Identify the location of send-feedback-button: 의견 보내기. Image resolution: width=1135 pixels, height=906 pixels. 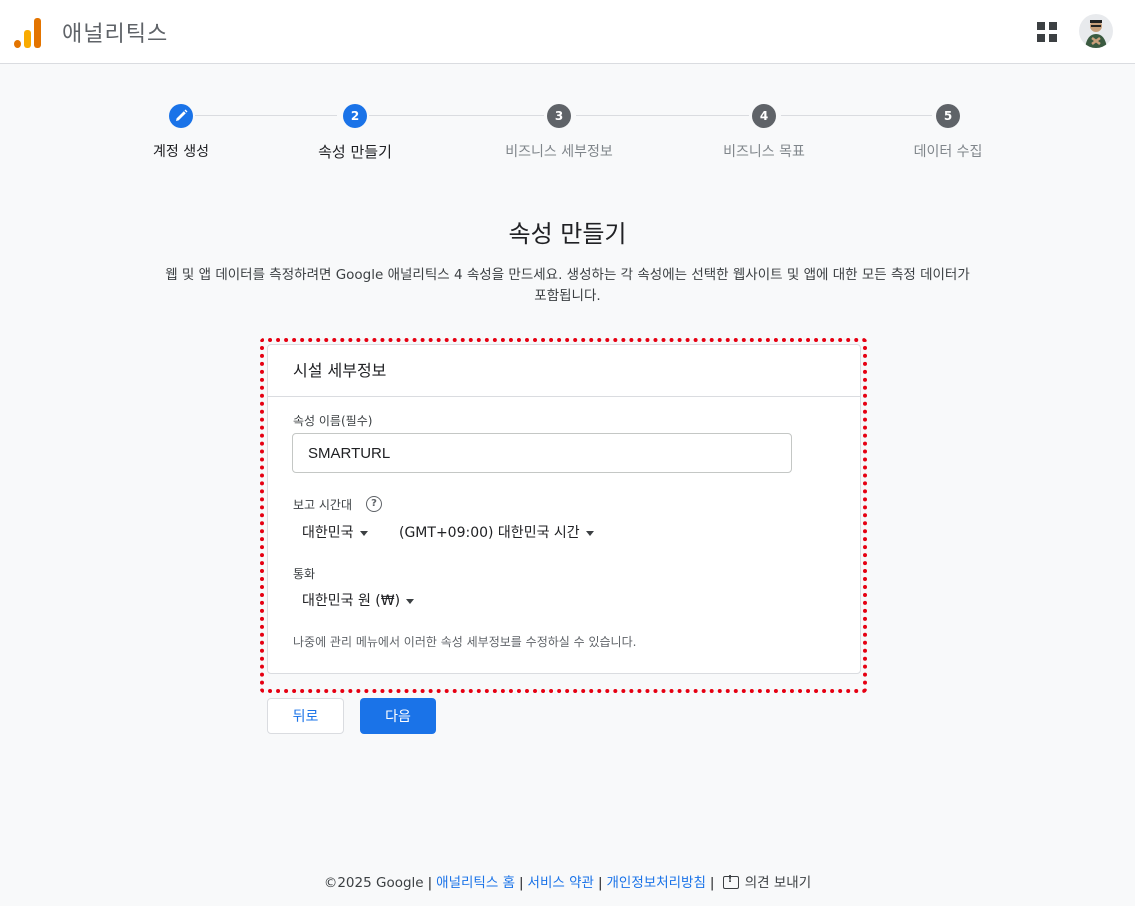
(767, 882).